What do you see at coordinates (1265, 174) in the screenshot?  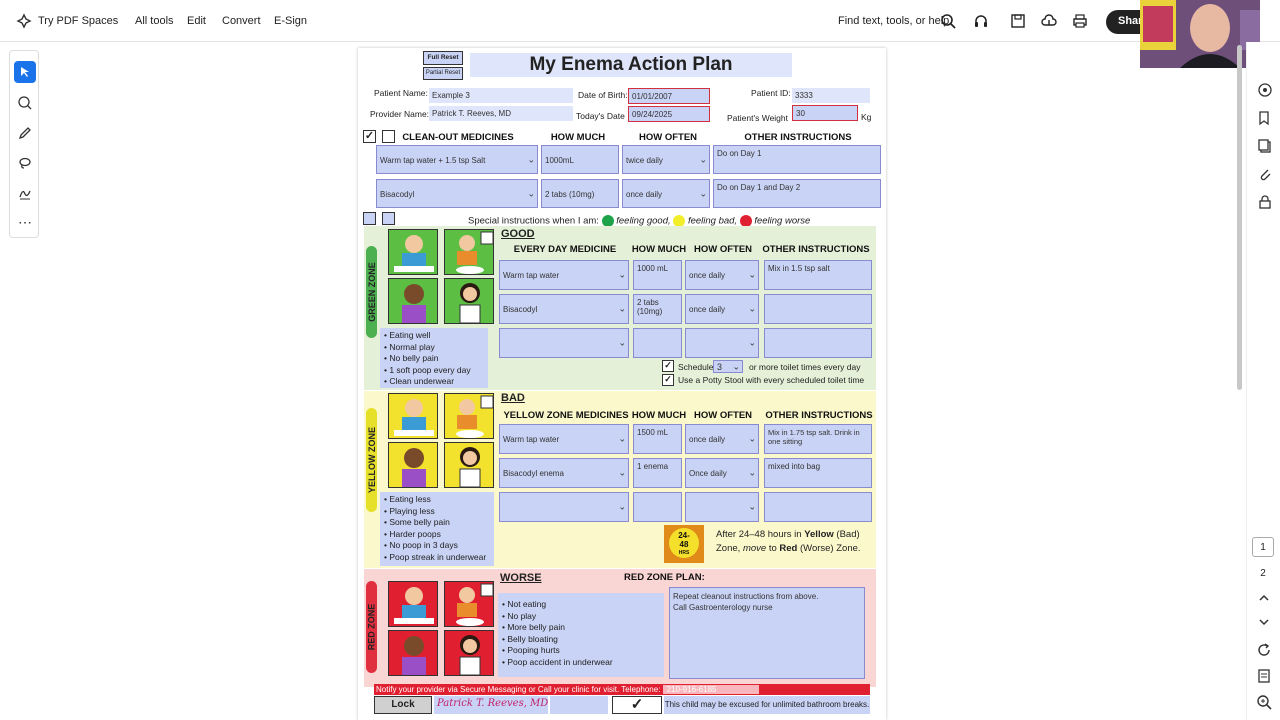 I see `attachment-icon` at bounding box center [1265, 174].